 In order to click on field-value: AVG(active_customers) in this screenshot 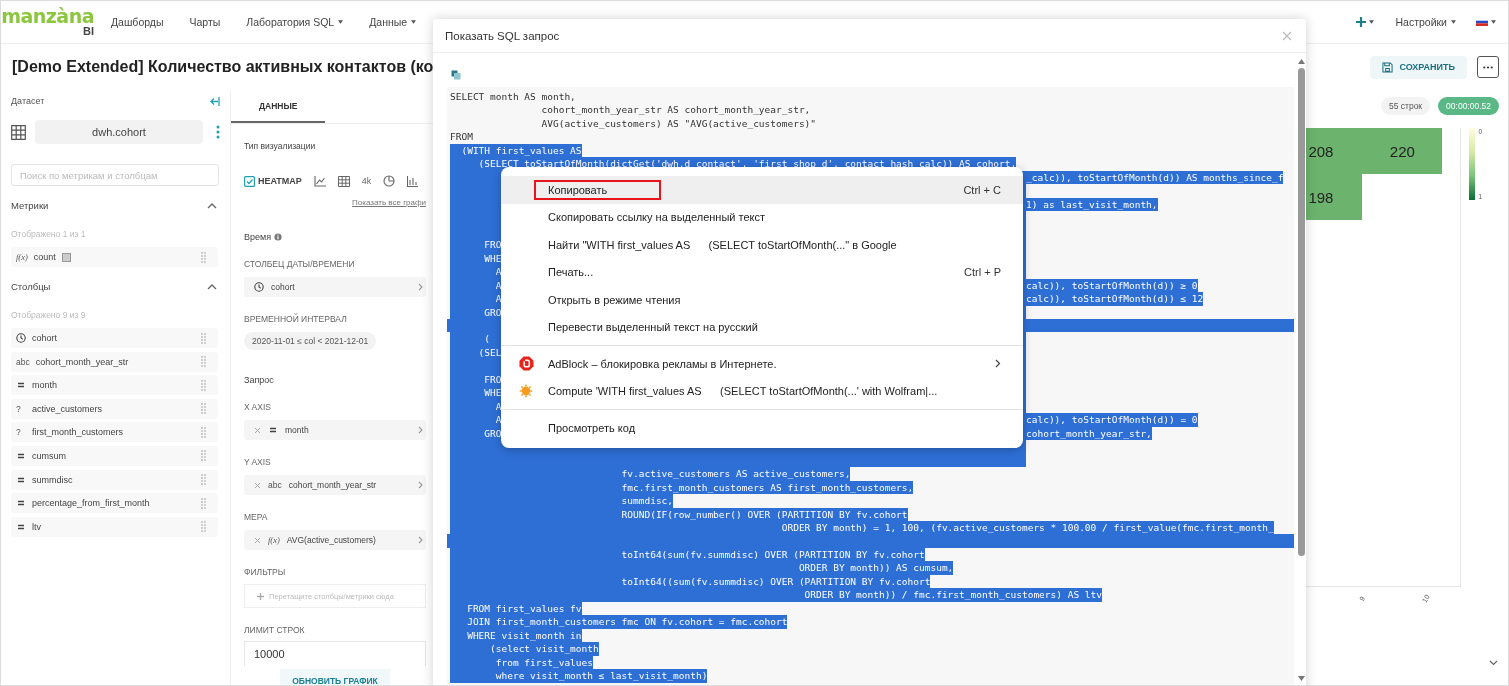, I will do `click(331, 540)`.